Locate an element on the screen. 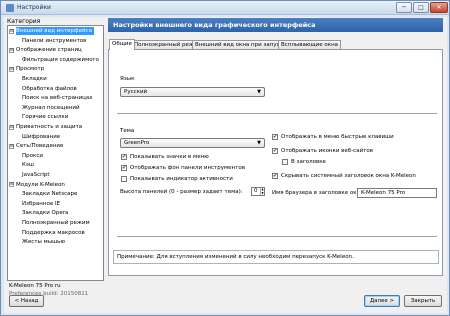 This screenshot has height=316, width=450. tree-item: Полноэкранный режим is located at coordinates (56, 223).